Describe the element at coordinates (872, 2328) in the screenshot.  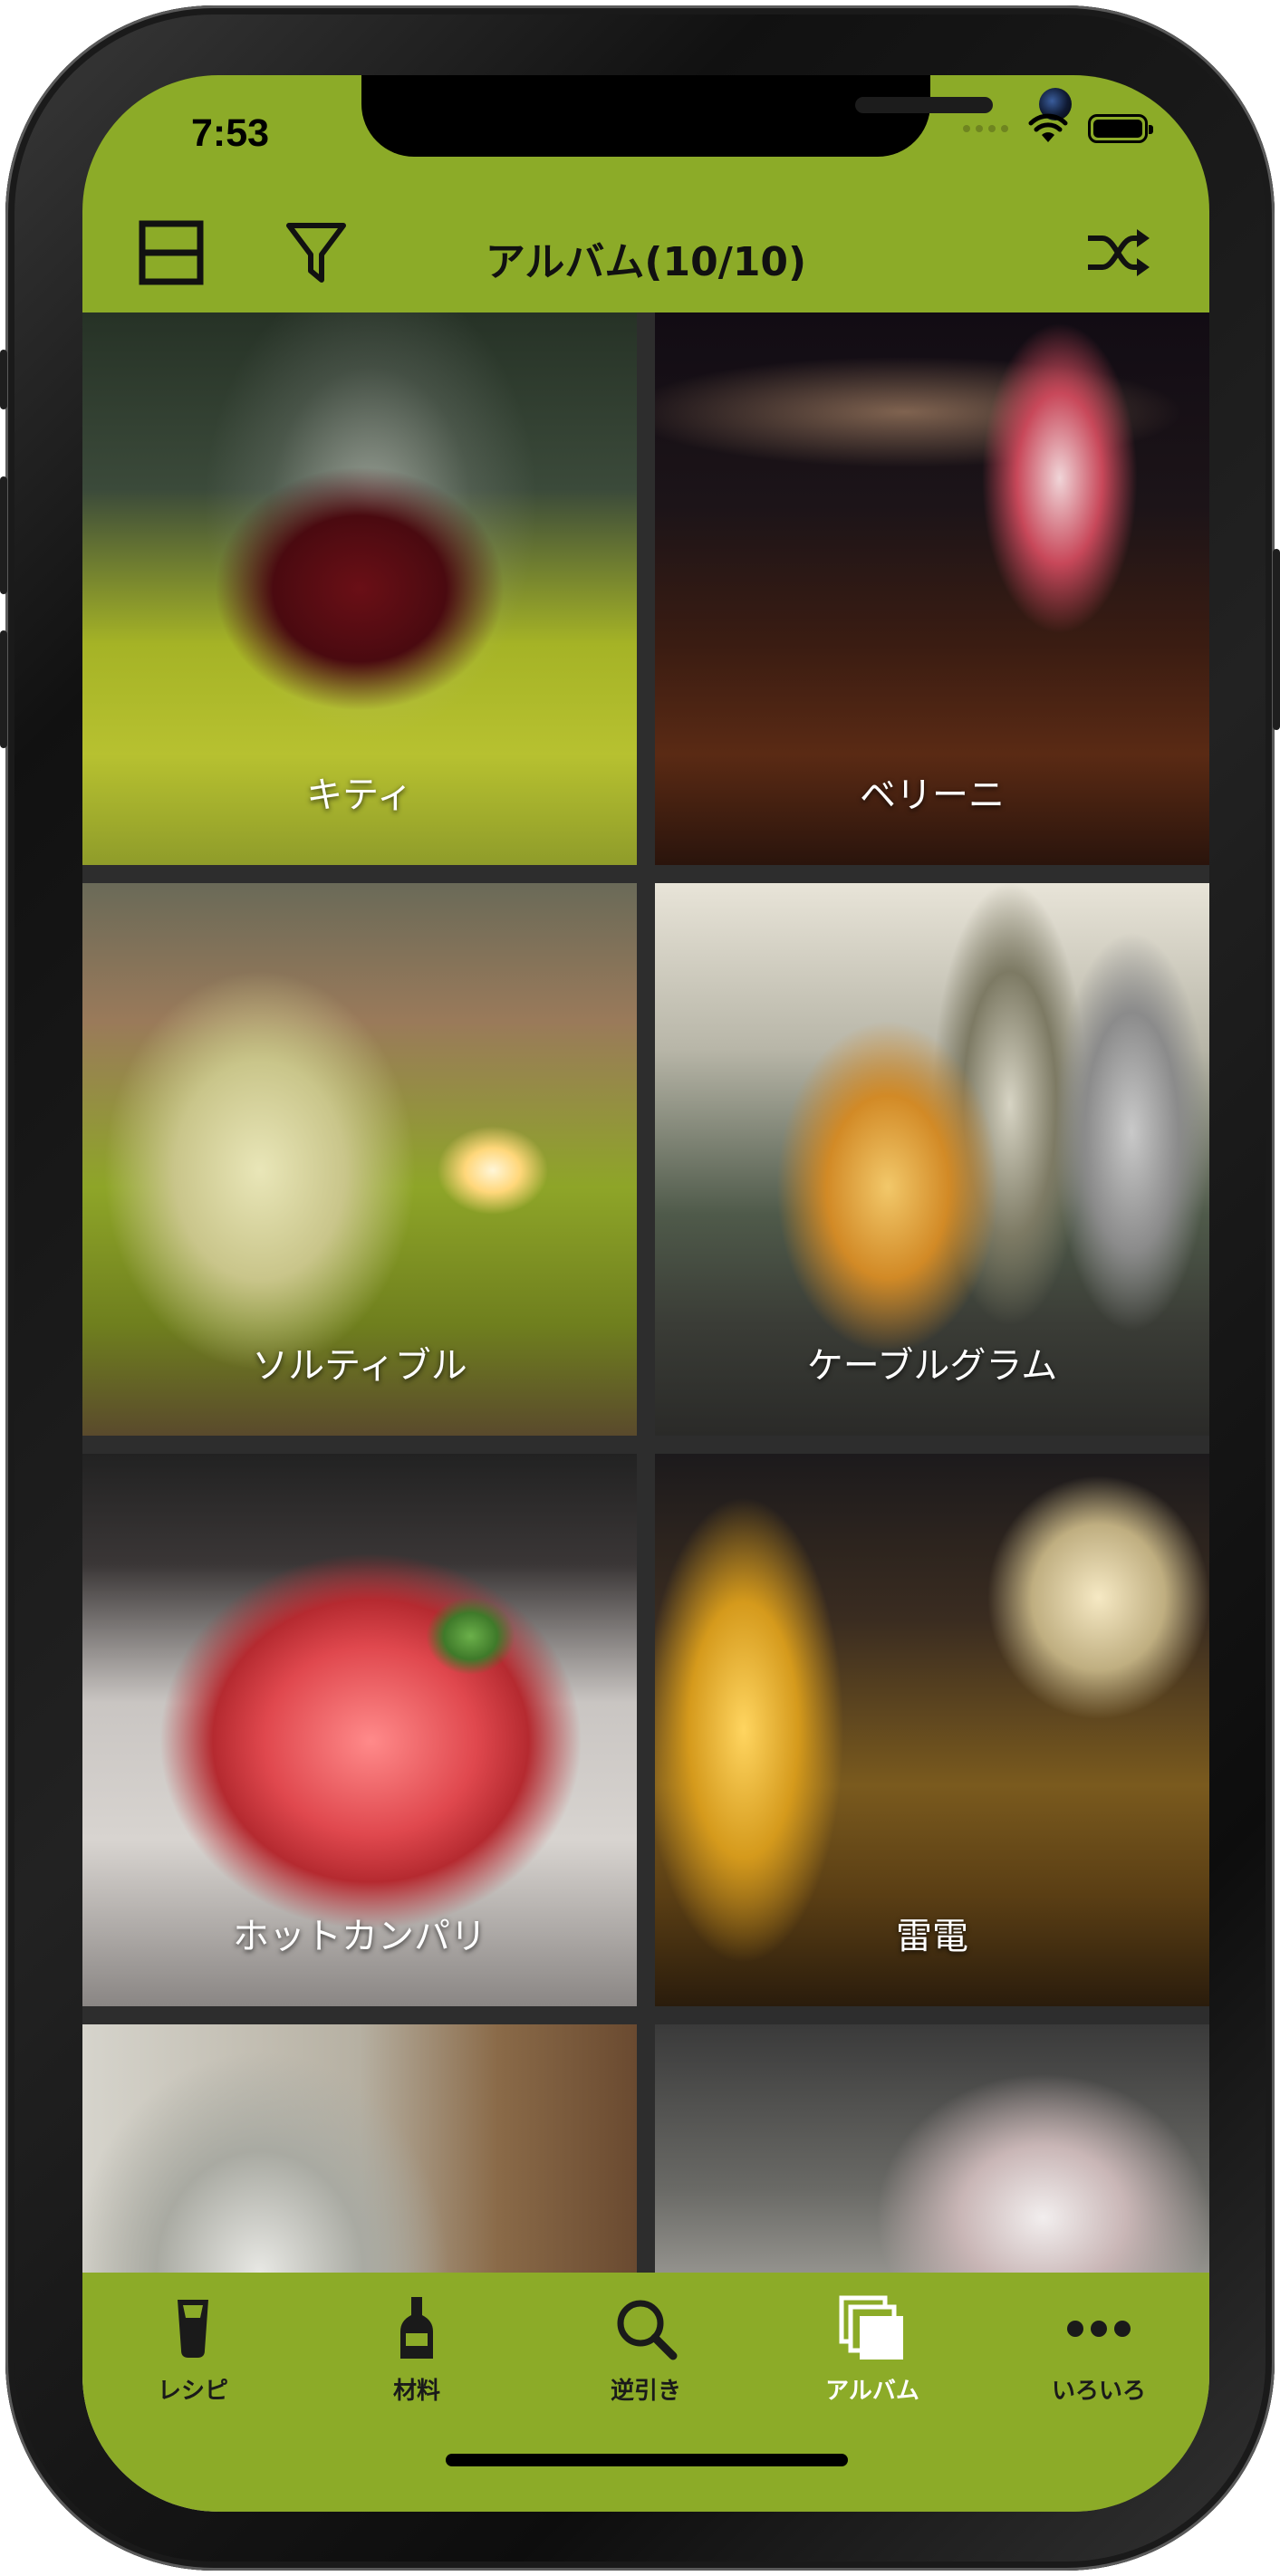
I see `album-icon` at that location.